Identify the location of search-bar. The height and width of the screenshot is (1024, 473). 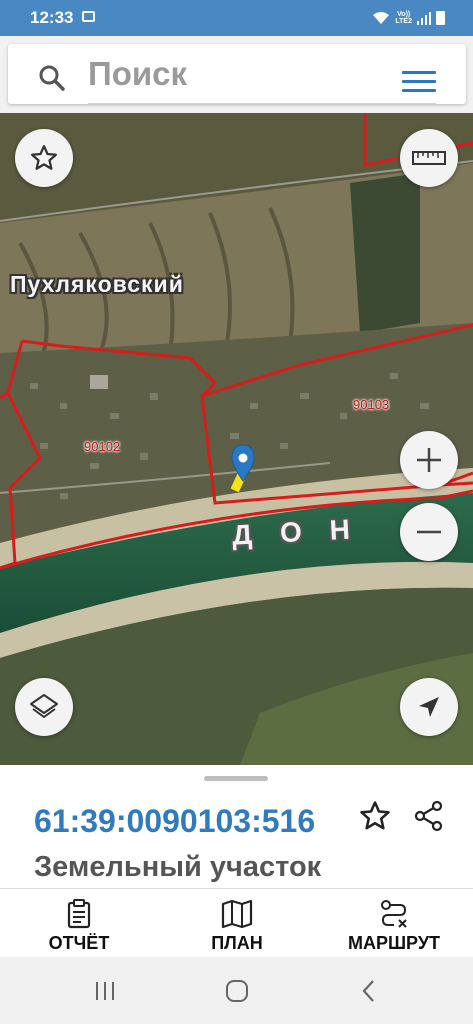
(236, 74).